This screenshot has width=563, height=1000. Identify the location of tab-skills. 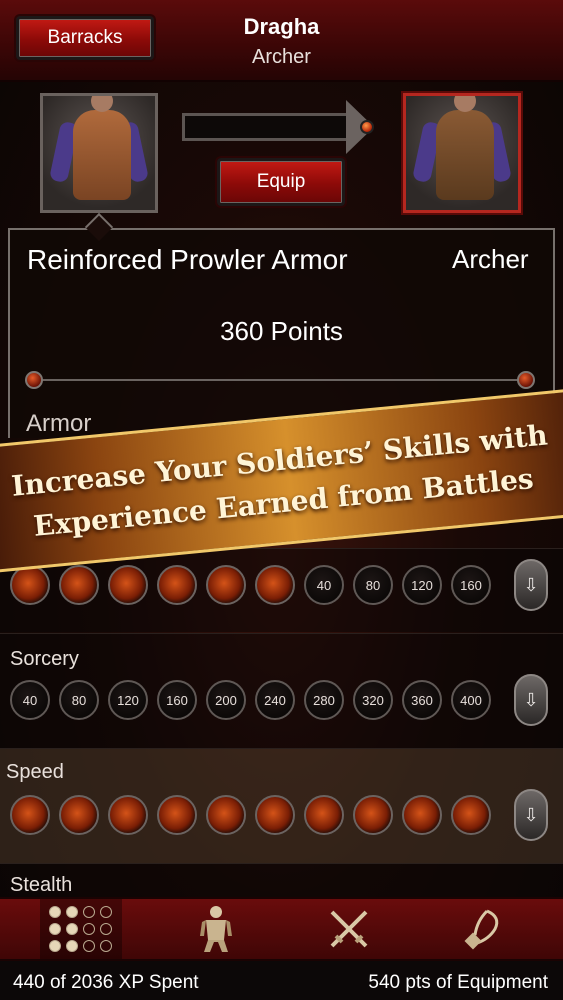
(81, 929).